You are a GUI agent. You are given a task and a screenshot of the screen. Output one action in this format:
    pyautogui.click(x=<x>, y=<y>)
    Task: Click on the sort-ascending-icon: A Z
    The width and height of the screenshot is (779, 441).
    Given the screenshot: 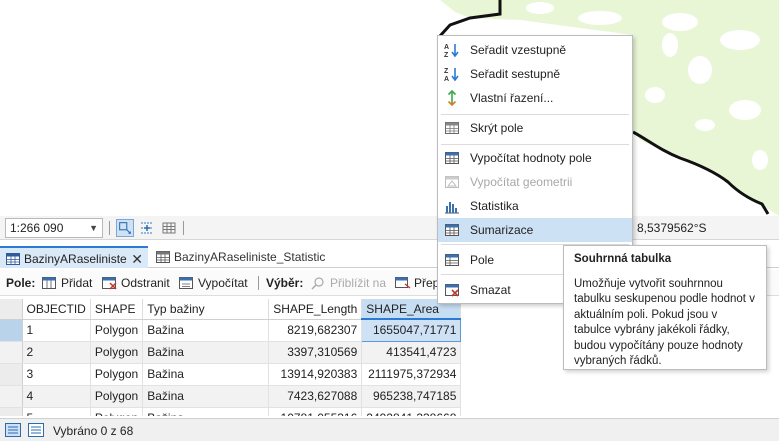 What is the action you would take?
    pyautogui.click(x=451, y=51)
    